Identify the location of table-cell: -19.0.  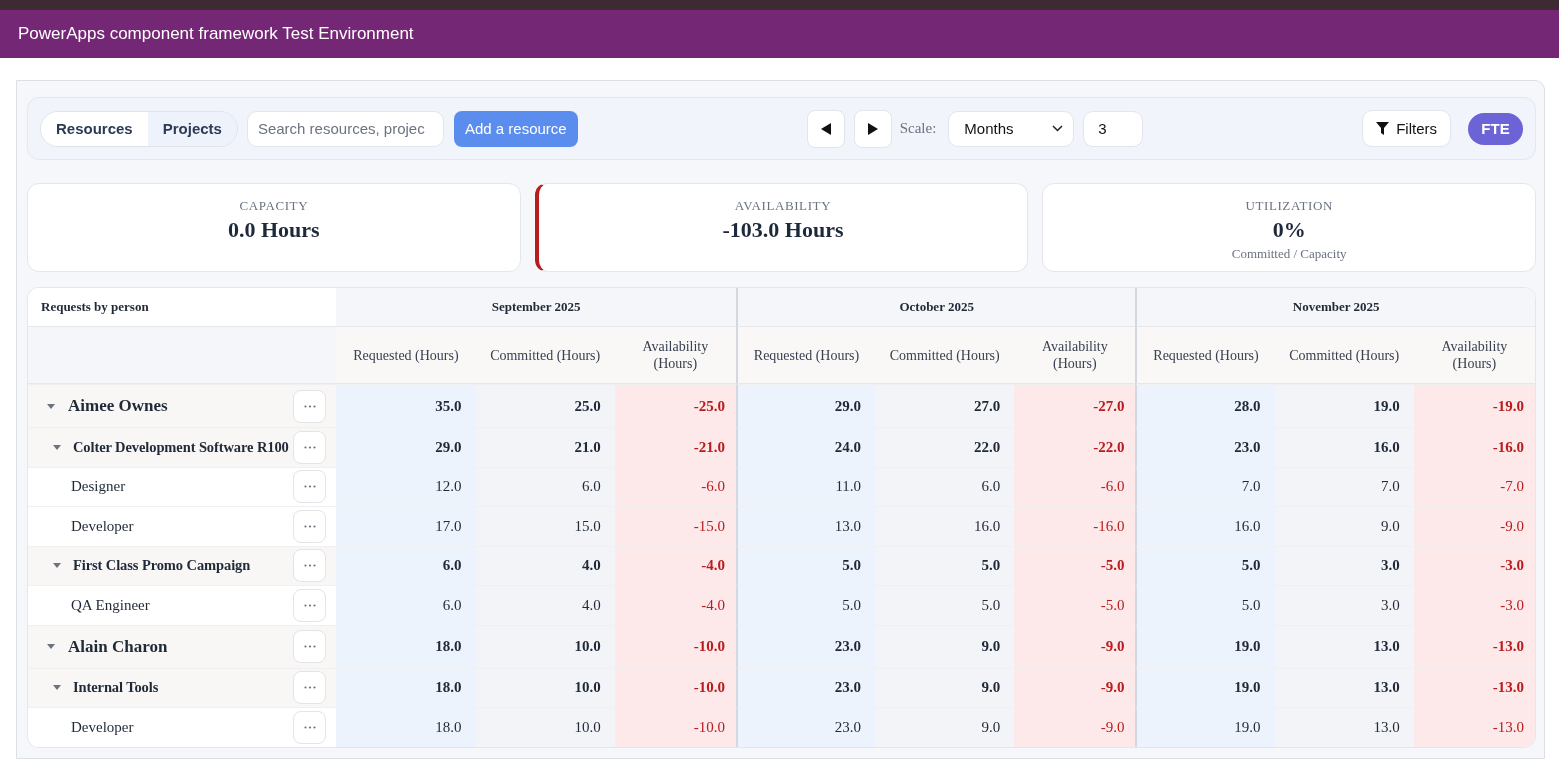
(1474, 405).